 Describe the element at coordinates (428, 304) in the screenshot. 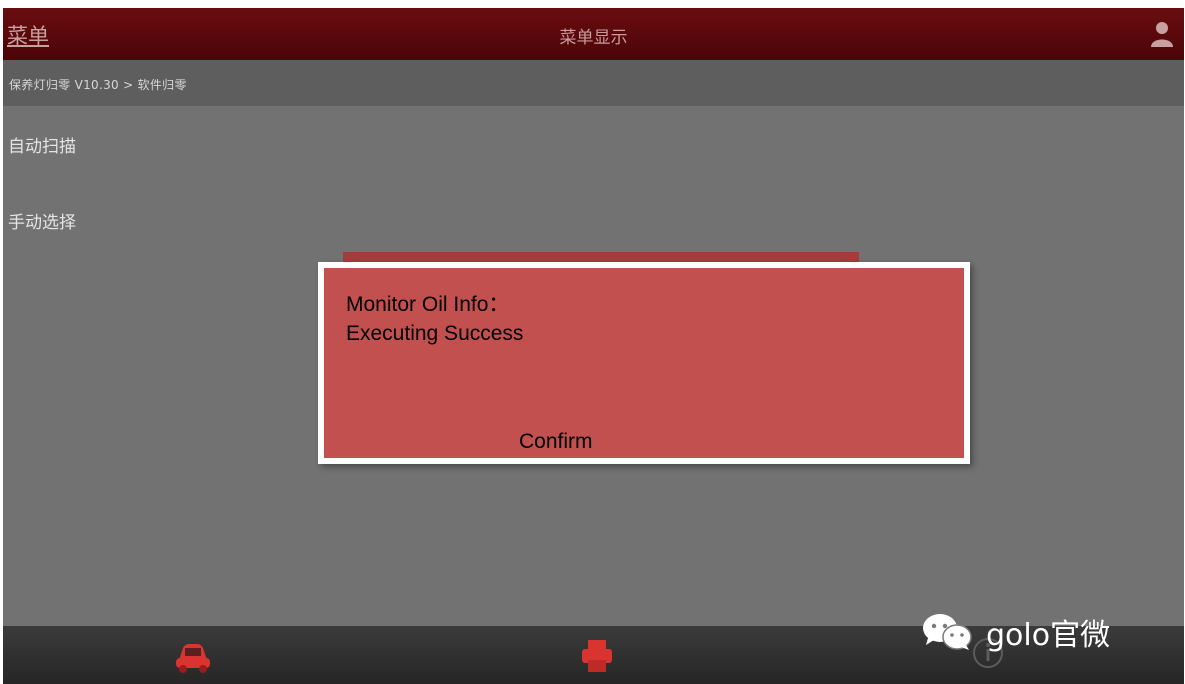

I see `dialog-title: Monitor Oil Info：` at that location.